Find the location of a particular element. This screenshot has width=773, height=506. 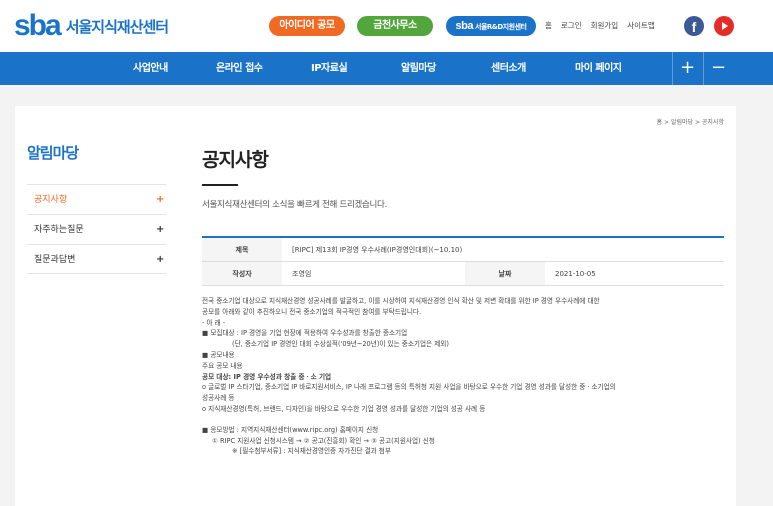

rnd-label: 서울R&D지원센터 is located at coordinates (501, 27).